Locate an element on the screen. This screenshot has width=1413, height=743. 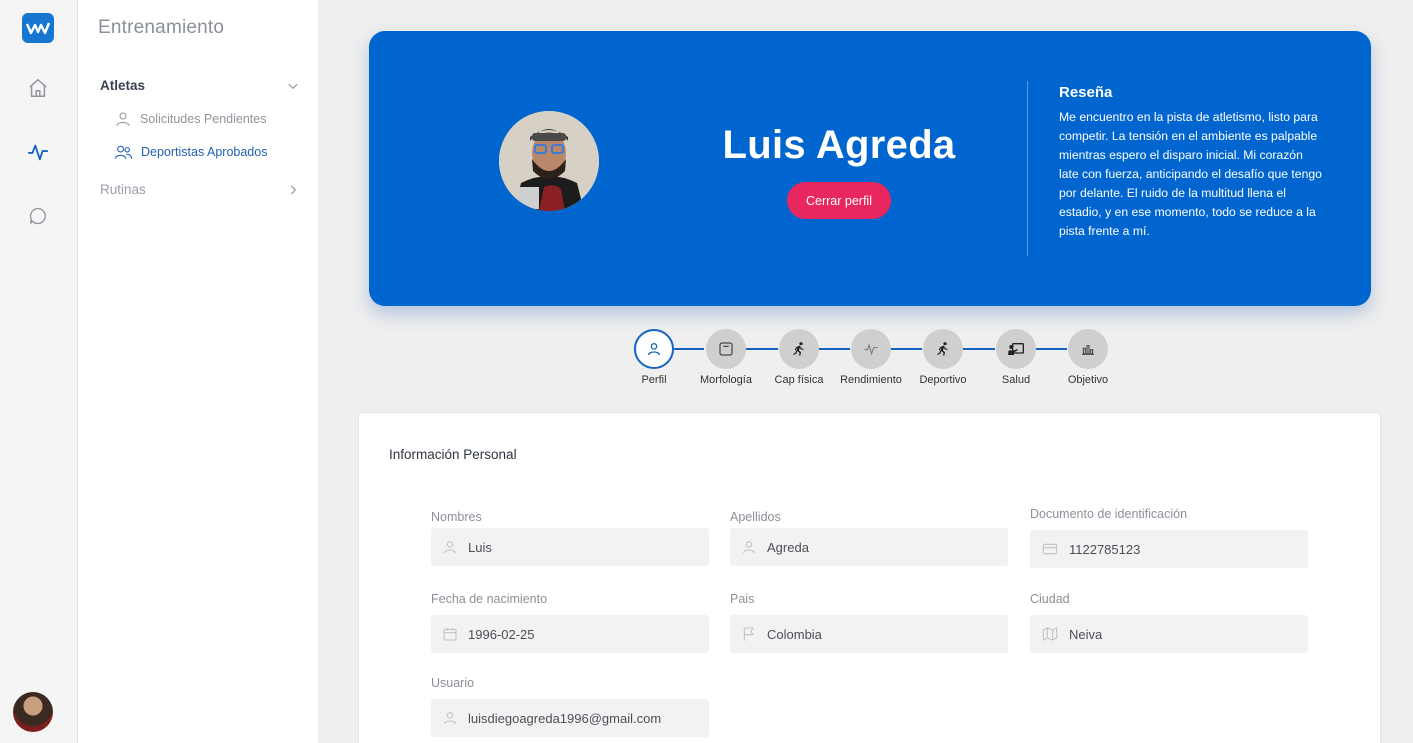
usuario-field: Usuario luisdiegoagreda1996@gmail.com is located at coordinates (570, 706).